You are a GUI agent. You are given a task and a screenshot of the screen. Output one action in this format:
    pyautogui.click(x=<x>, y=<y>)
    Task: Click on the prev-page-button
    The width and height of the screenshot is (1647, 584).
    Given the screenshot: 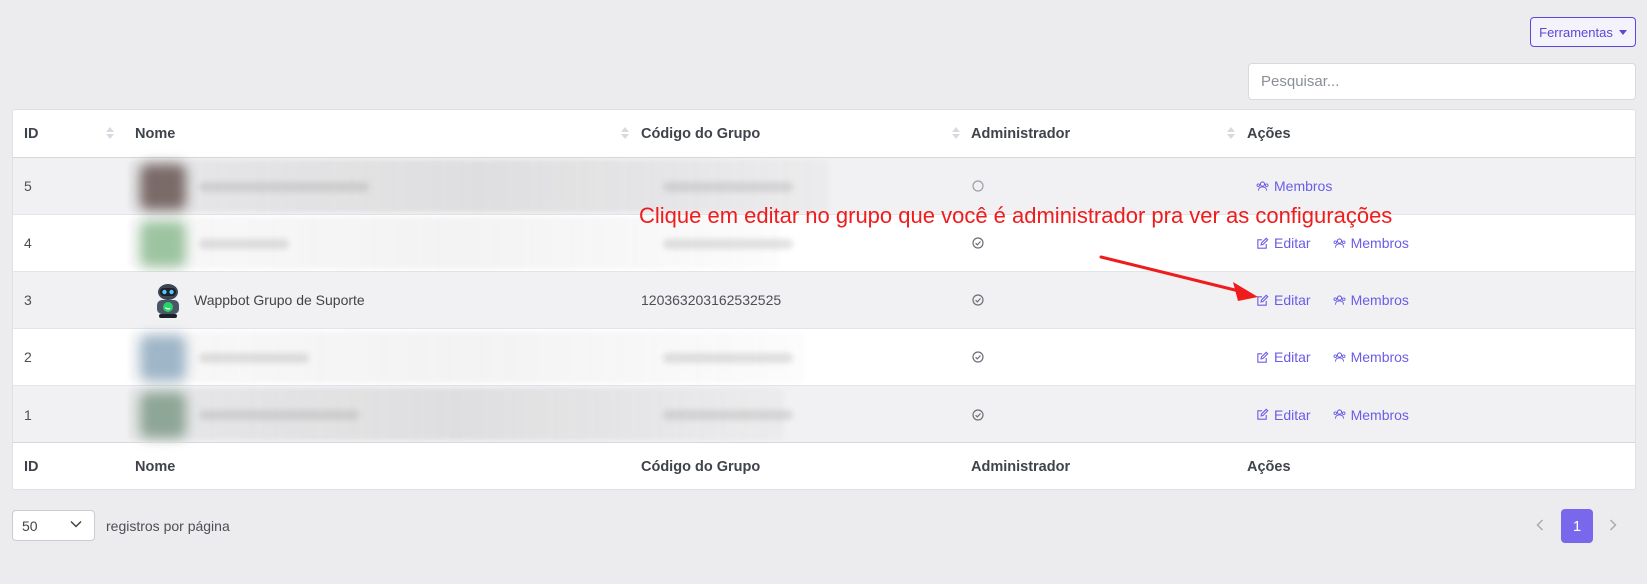 What is the action you would take?
    pyautogui.click(x=1540, y=525)
    